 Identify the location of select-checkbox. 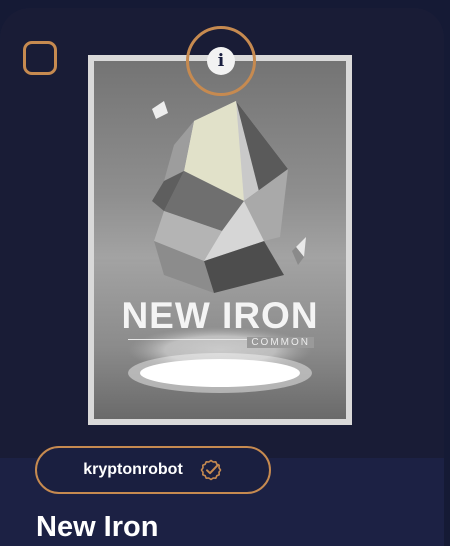
(40, 58).